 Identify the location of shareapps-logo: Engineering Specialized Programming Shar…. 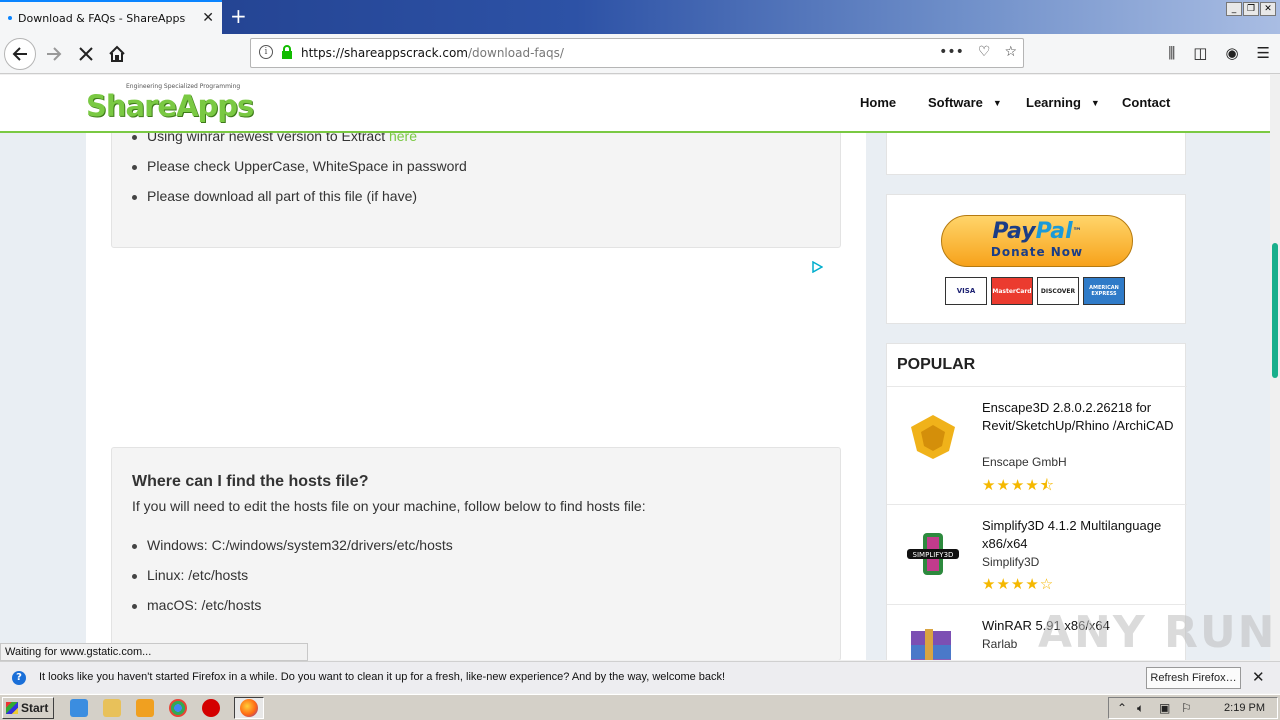
(170, 103).